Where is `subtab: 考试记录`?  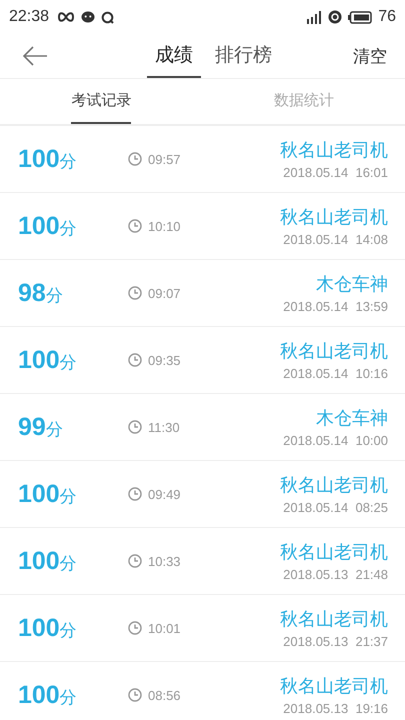
subtab: 考试记录 is located at coordinates (101, 101).